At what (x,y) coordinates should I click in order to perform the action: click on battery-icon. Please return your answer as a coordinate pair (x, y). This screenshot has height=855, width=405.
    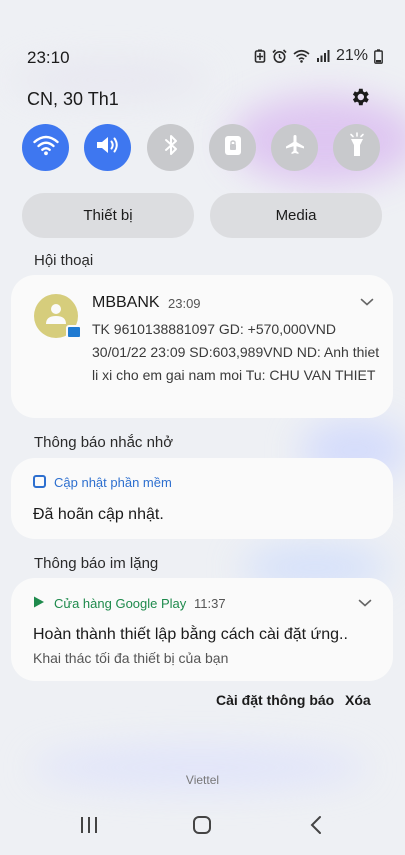
    Looking at the image, I should click on (378, 56).